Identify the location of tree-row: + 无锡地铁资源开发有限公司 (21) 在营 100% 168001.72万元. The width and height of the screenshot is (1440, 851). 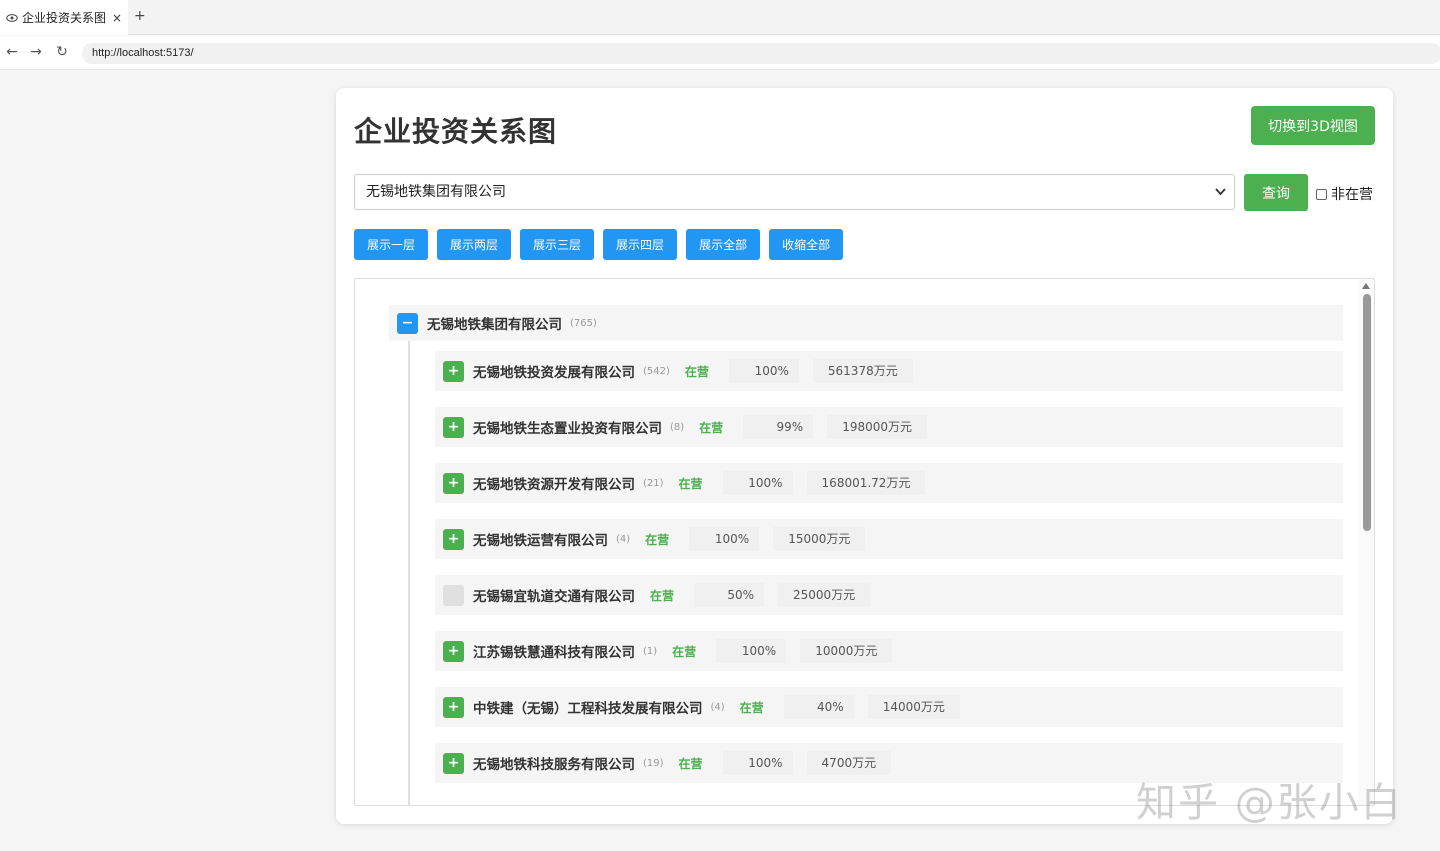
(889, 483).